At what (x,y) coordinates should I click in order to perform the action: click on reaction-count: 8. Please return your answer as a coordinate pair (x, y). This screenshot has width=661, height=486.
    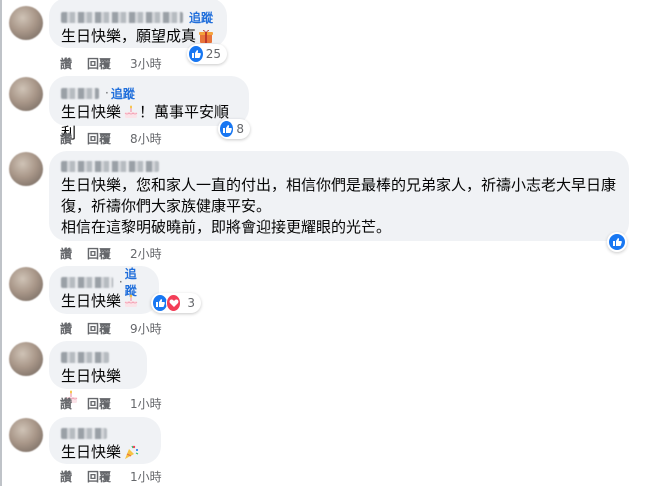
    Looking at the image, I should click on (240, 129).